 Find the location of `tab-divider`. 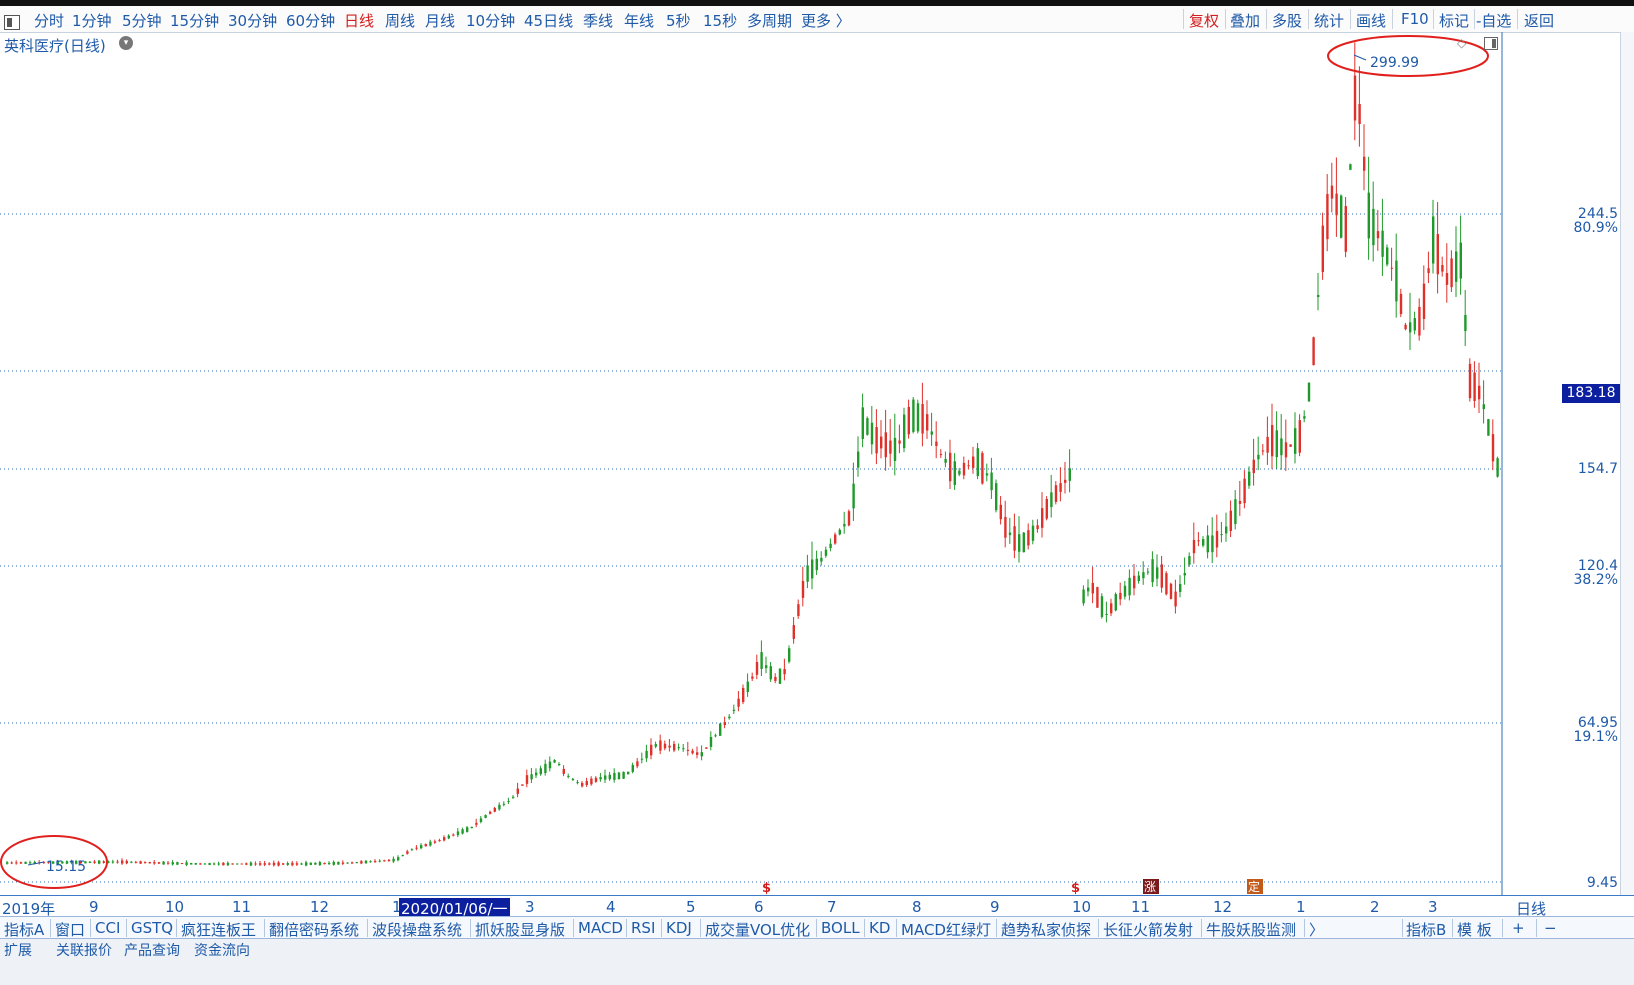

tab-divider is located at coordinates (1536, 928).